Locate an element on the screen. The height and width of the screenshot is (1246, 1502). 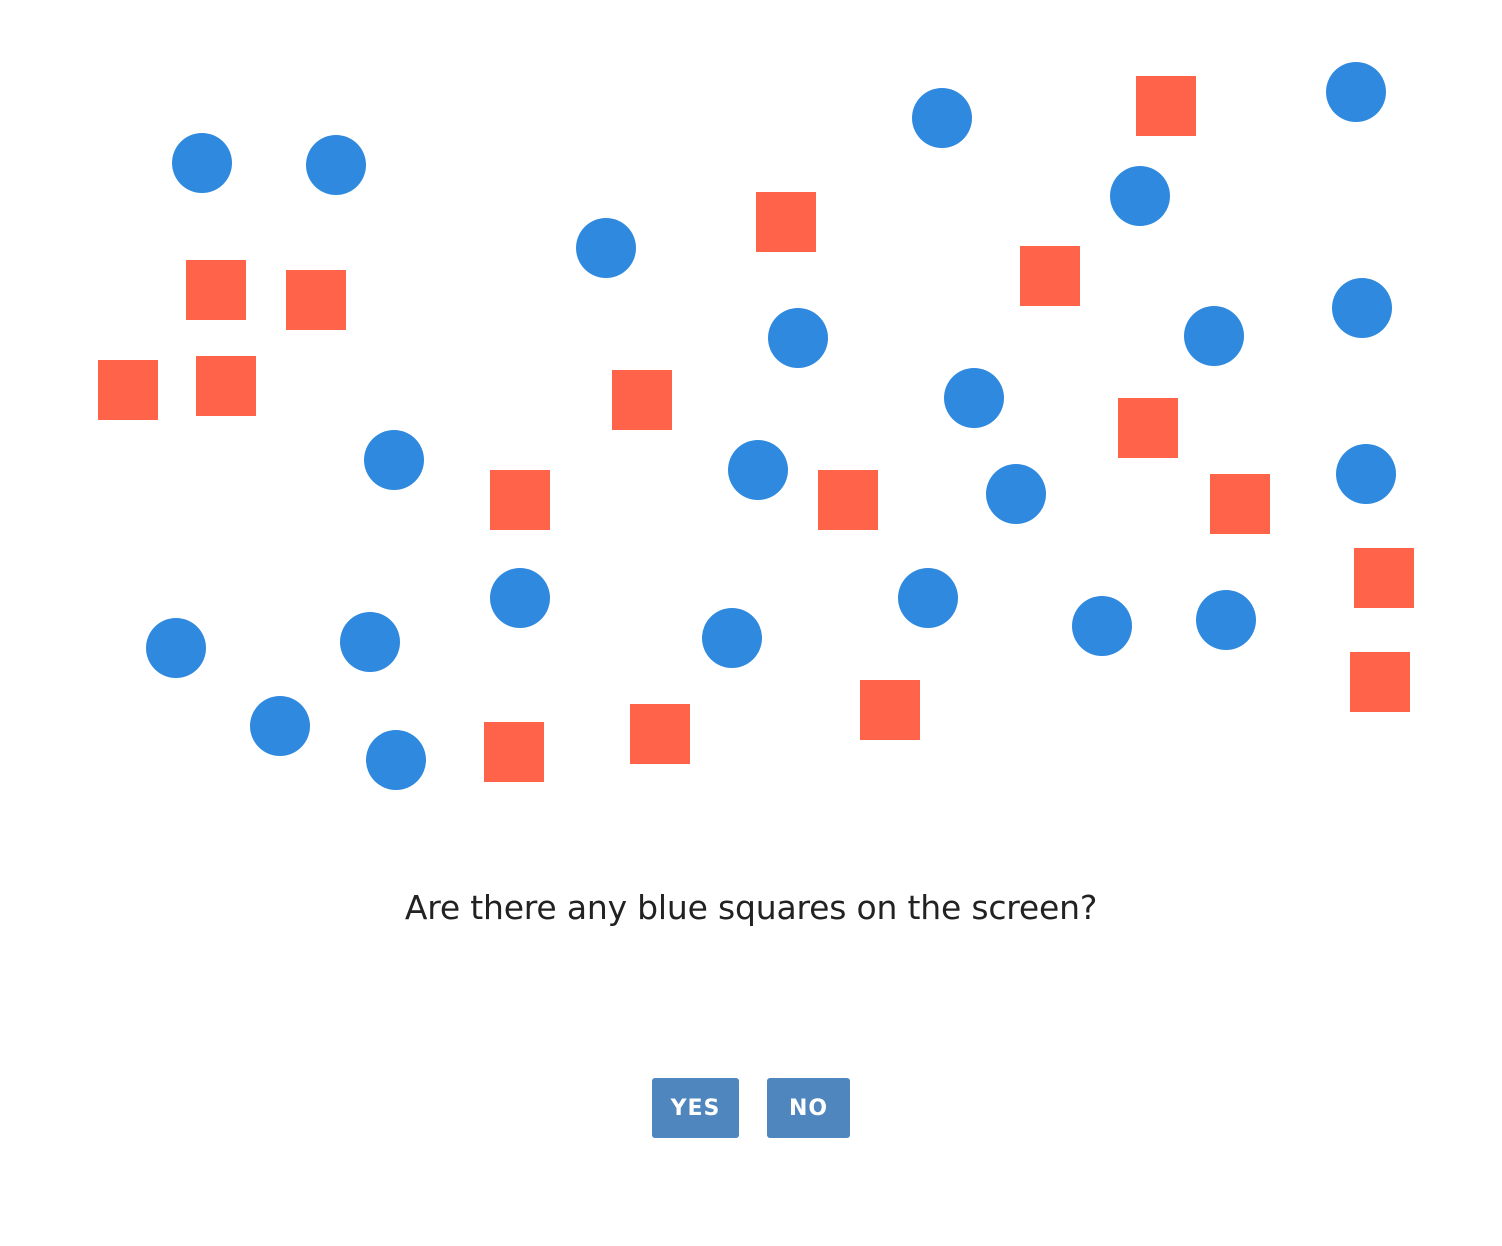
answer-buttons: YES NO is located at coordinates (751, 1108).